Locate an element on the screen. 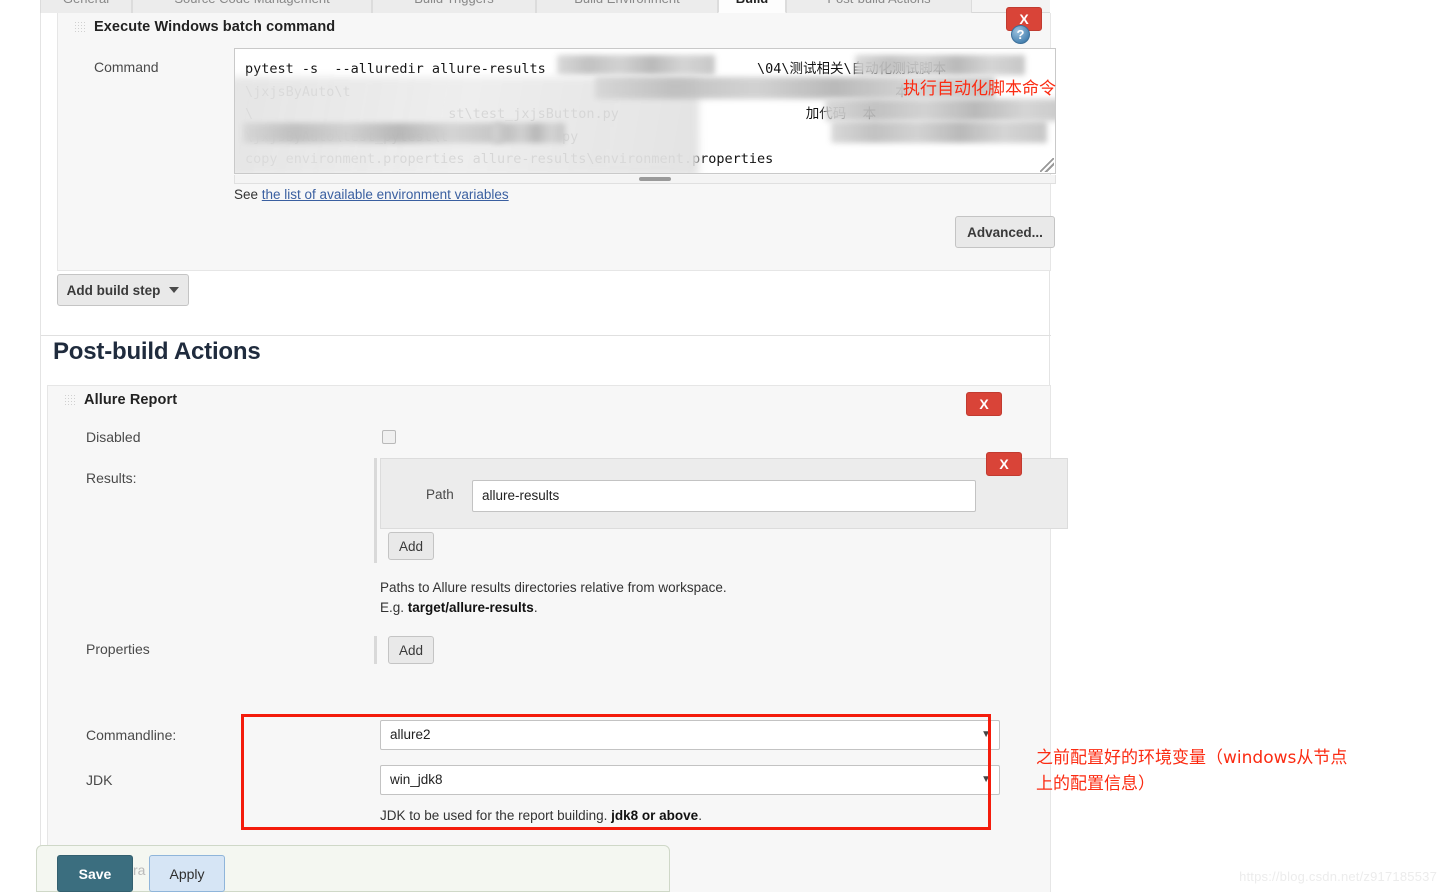  tab-source-code-management: Source Code Management is located at coordinates (252, 6).